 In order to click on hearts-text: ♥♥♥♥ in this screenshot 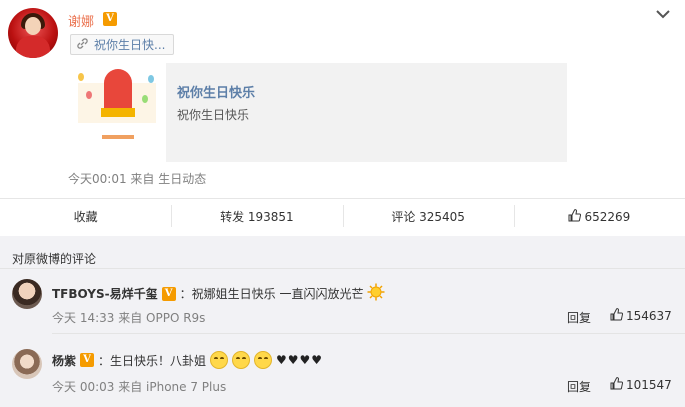, I will do `click(300, 360)`.